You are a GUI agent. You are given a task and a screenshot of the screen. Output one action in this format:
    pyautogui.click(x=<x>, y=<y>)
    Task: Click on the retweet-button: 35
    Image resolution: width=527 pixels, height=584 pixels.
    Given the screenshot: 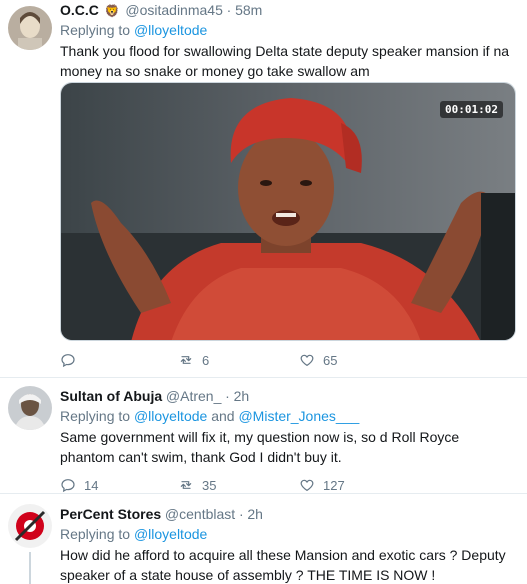 What is the action you would take?
    pyautogui.click(x=197, y=485)
    